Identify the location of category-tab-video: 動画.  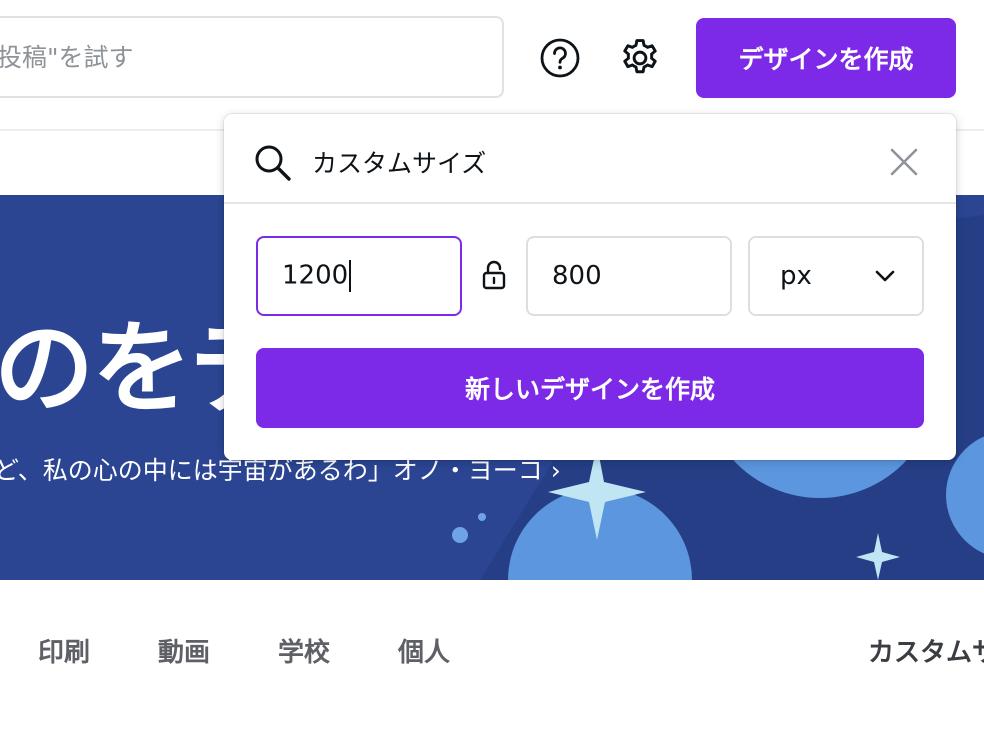
(184, 650).